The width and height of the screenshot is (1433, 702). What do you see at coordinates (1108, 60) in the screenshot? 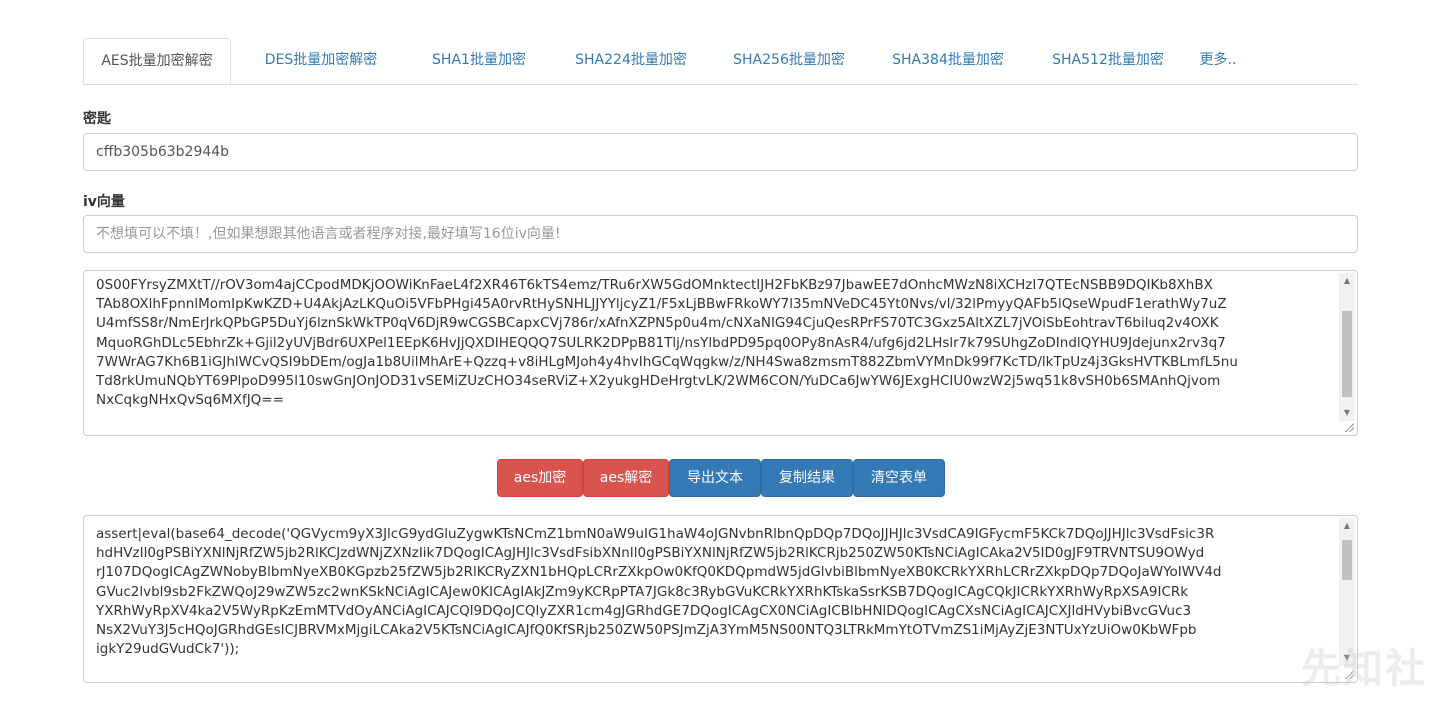
I see `tab-sha512: SHA512批量加密` at bounding box center [1108, 60].